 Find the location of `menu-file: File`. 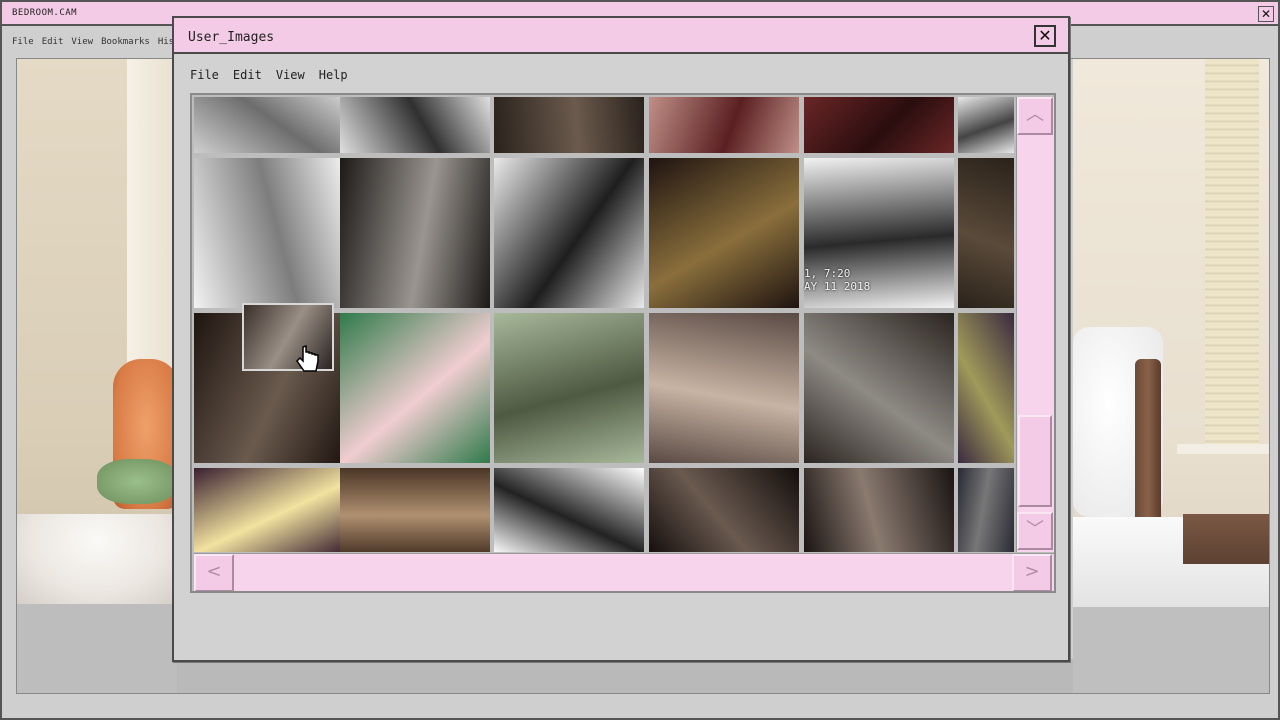

menu-file: File is located at coordinates (204, 75).